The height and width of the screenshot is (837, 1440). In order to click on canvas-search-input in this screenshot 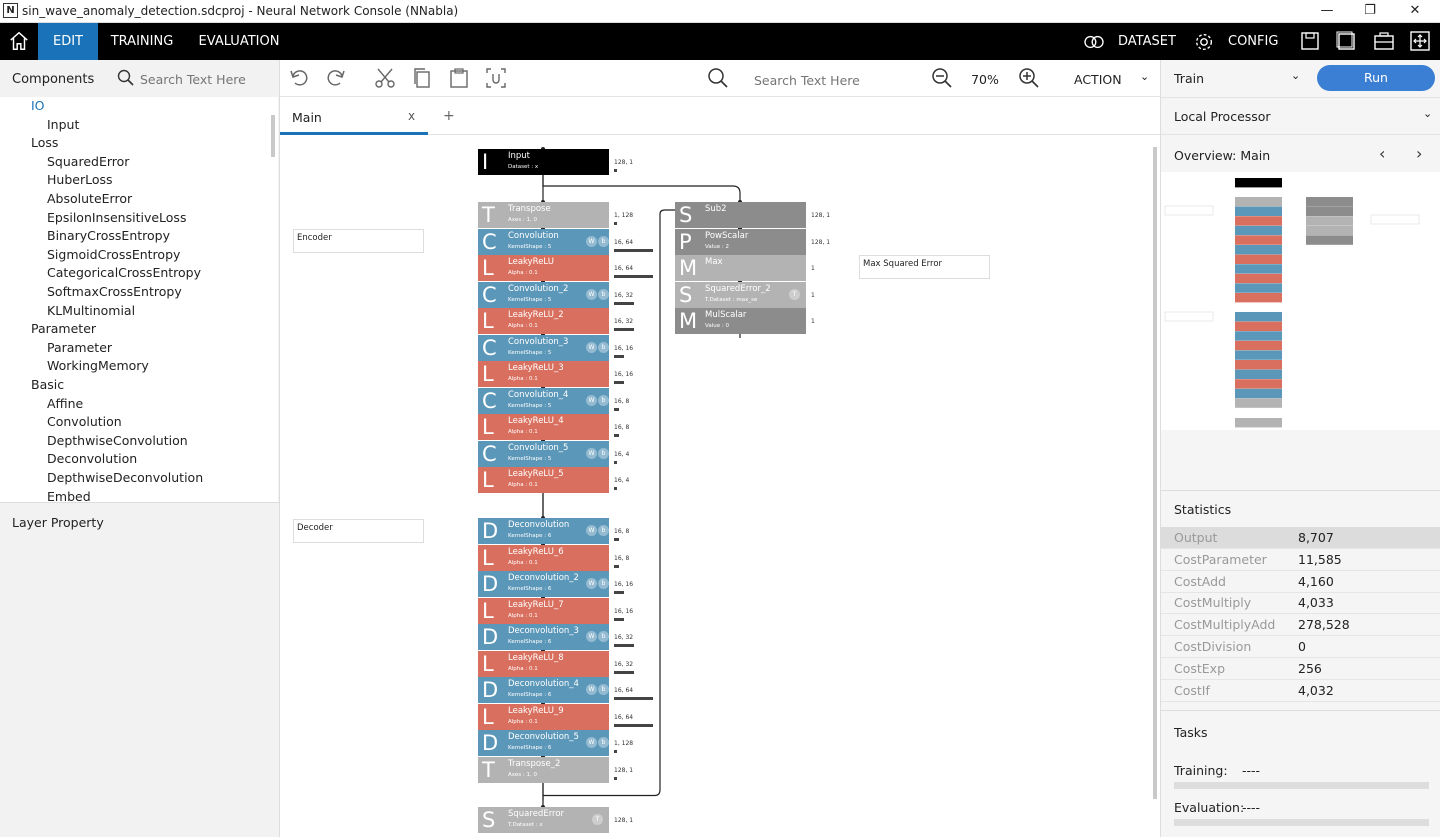, I will do `click(829, 80)`.